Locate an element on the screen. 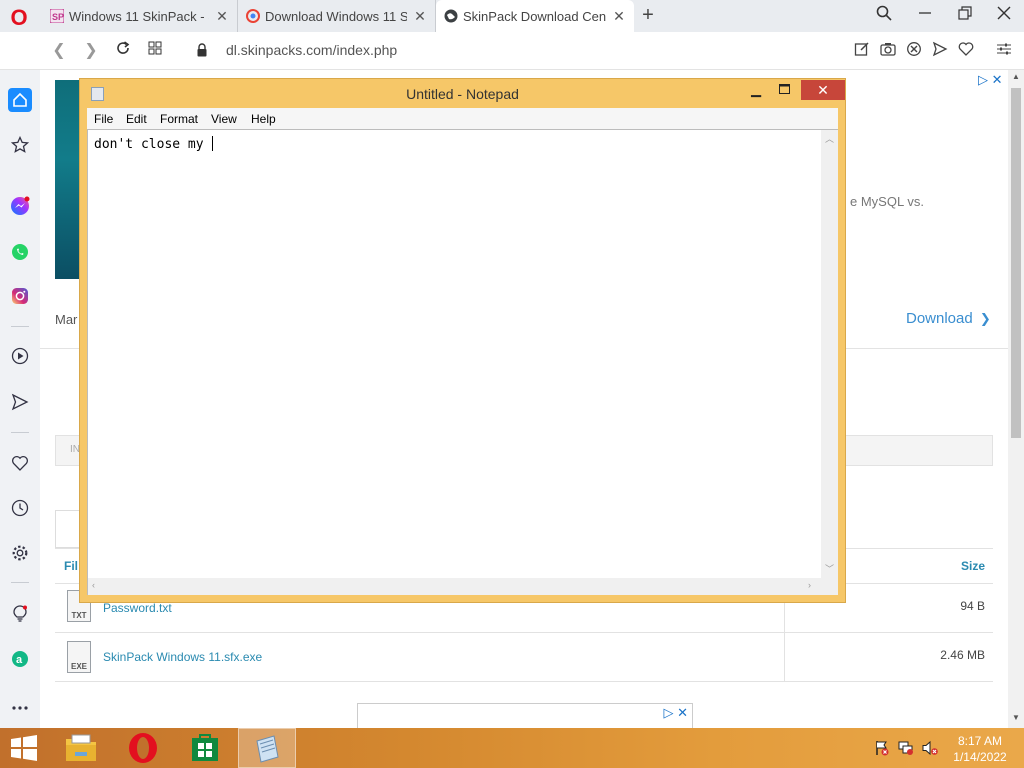  file-explorer-icon is located at coordinates (81, 748).